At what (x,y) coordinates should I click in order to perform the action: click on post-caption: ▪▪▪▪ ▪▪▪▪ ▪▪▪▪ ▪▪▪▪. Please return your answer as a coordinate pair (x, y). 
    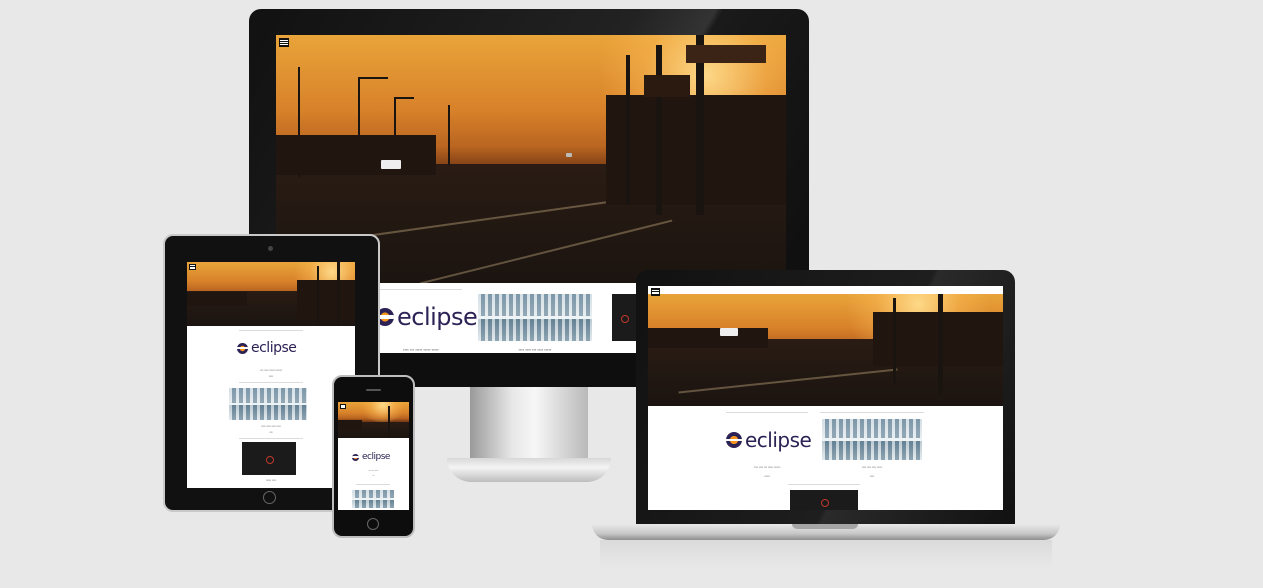
    Looking at the image, I should click on (271, 426).